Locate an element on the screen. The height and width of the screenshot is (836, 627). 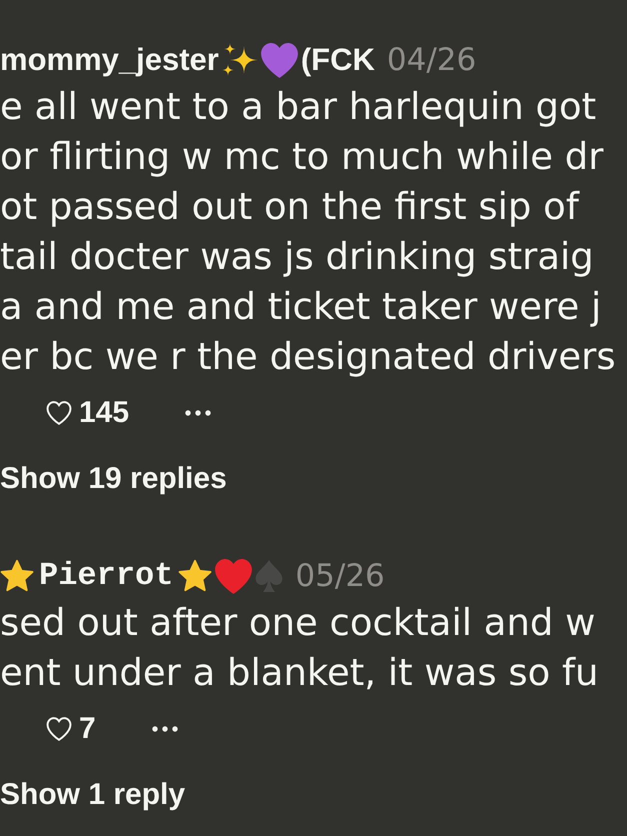
like-button: 145 is located at coordinates (88, 413).